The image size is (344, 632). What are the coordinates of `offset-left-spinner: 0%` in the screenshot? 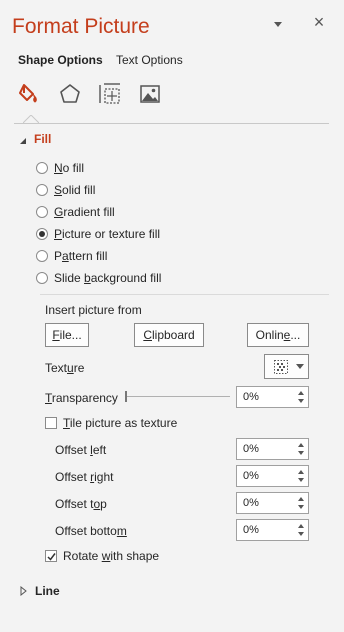 It's located at (272, 449).